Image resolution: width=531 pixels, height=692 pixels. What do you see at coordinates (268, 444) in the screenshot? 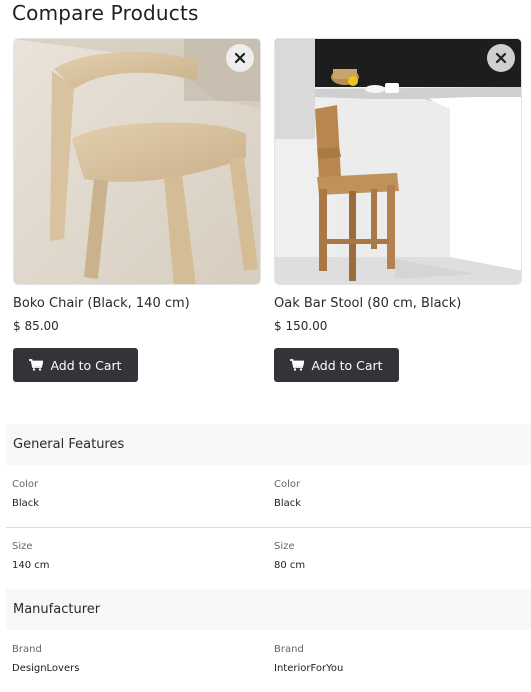
I see `section-header-general-features: General Features` at bounding box center [268, 444].